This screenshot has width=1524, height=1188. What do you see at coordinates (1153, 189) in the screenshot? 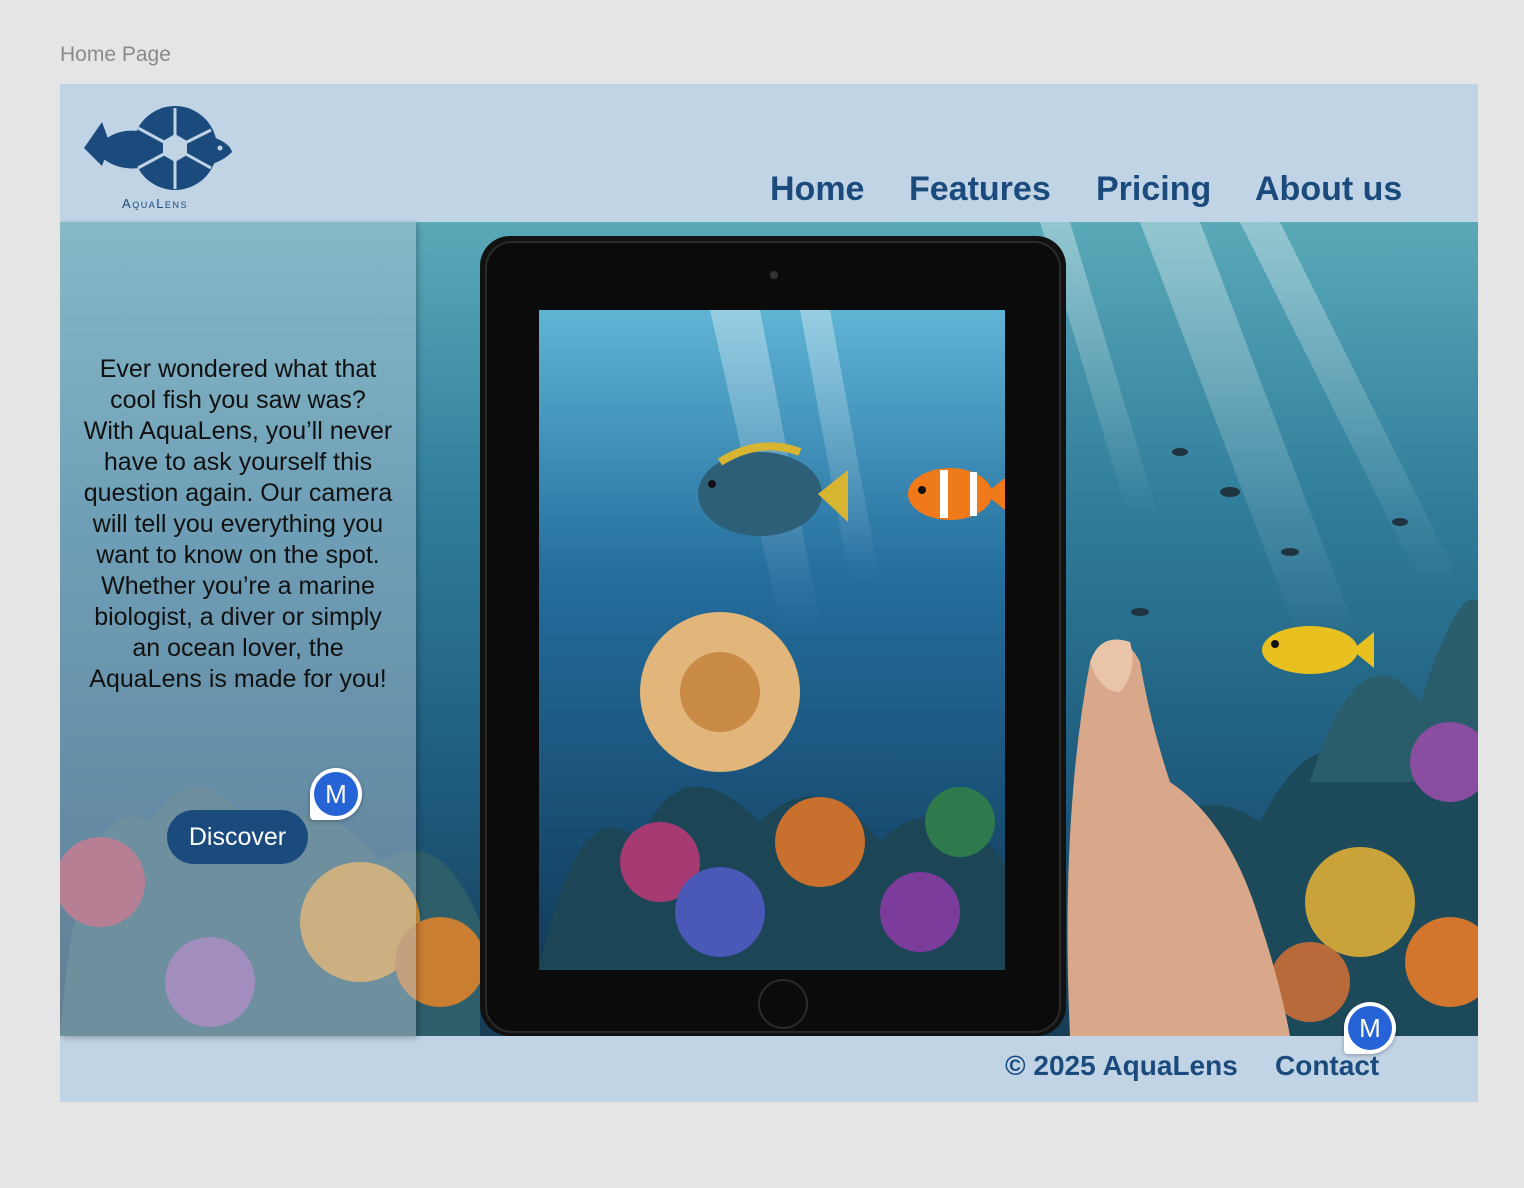
I see `nav-pricing: Pricing` at bounding box center [1153, 189].